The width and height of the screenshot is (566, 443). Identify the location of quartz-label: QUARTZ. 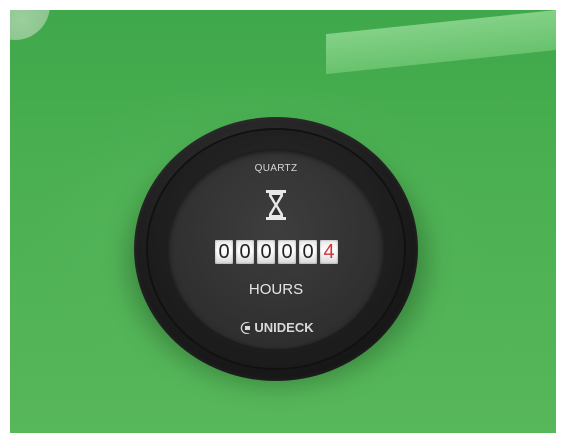
(276, 168).